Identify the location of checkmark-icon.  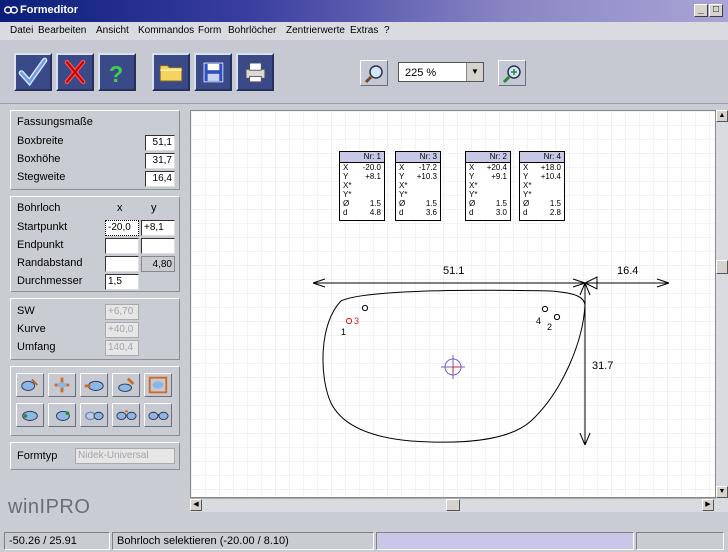
(33, 72).